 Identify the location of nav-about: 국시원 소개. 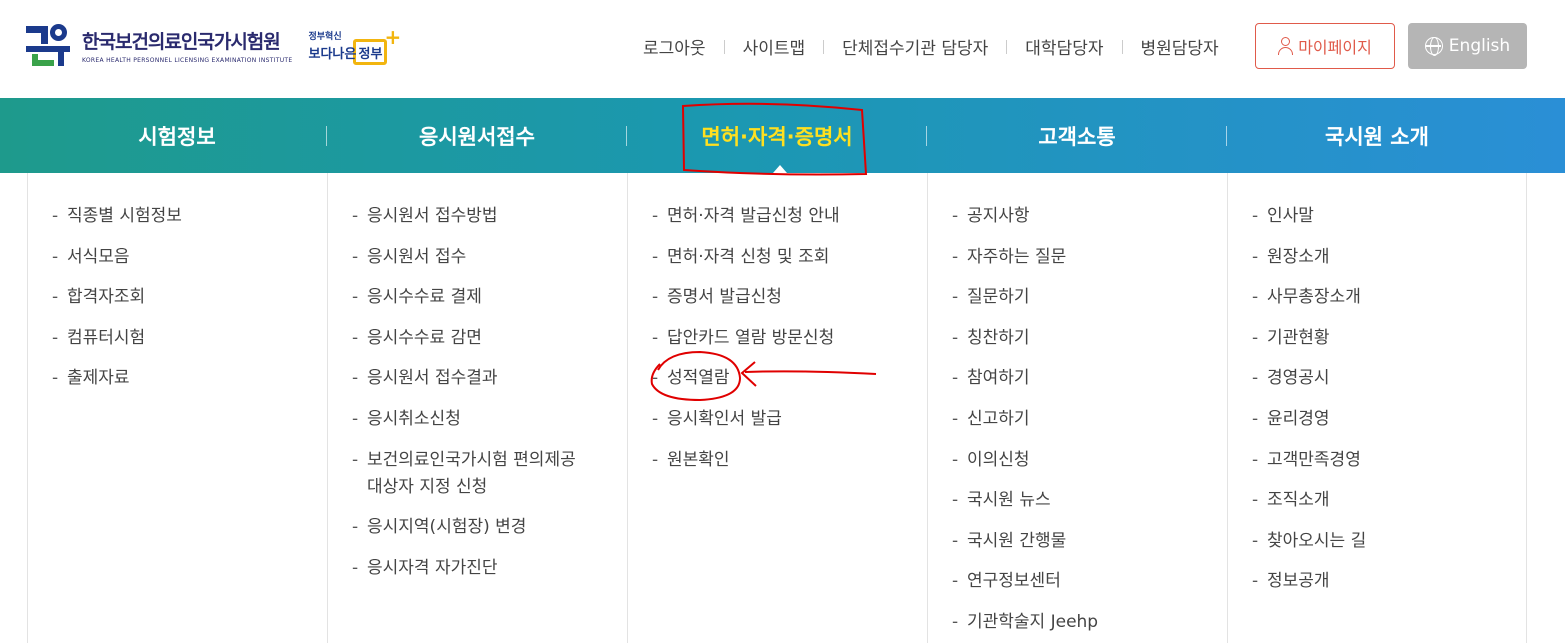
(1377, 135).